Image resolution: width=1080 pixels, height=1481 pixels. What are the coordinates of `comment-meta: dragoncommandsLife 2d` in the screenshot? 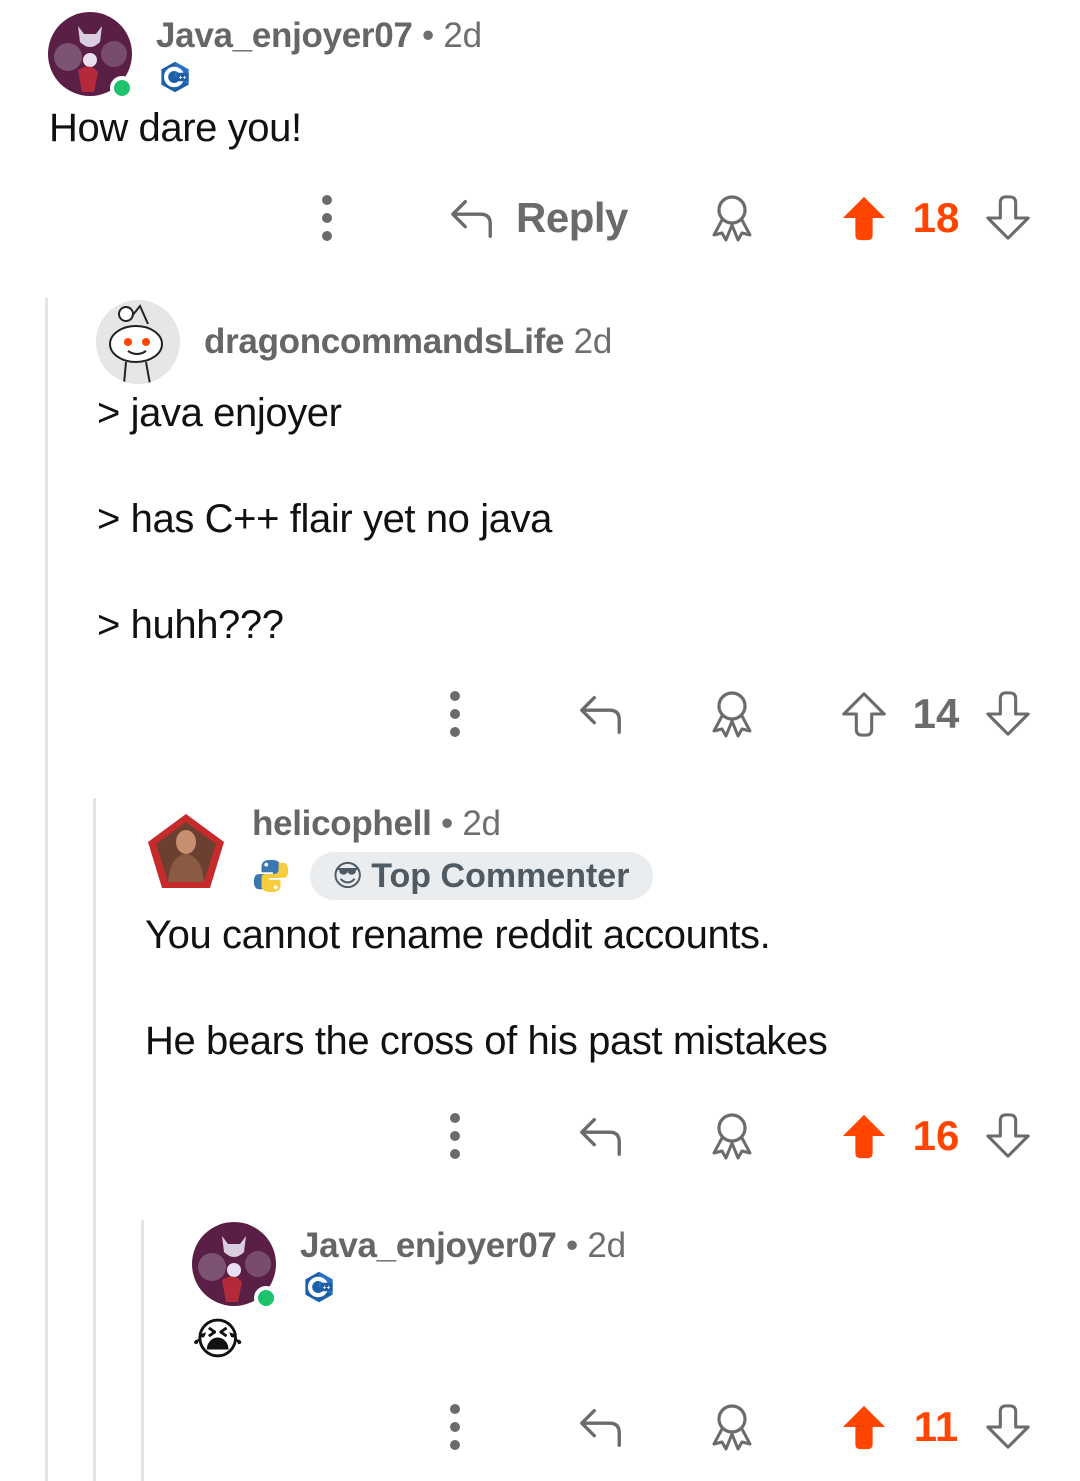 It's located at (408, 342).